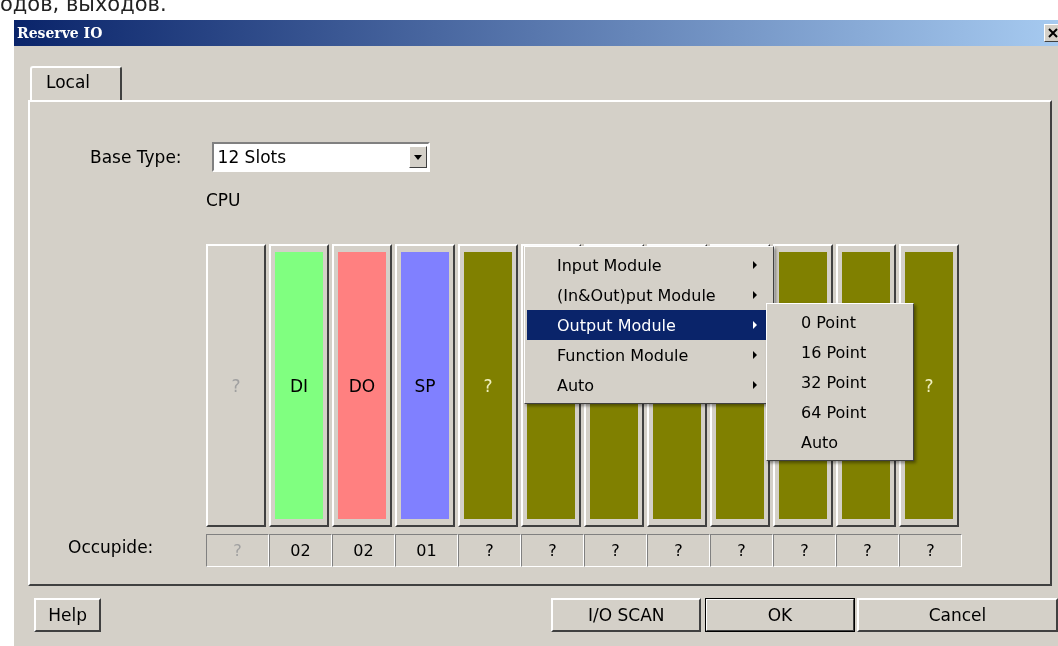 This screenshot has height=646, width=1058. I want to click on cpu-label: CPU, so click(224, 201).